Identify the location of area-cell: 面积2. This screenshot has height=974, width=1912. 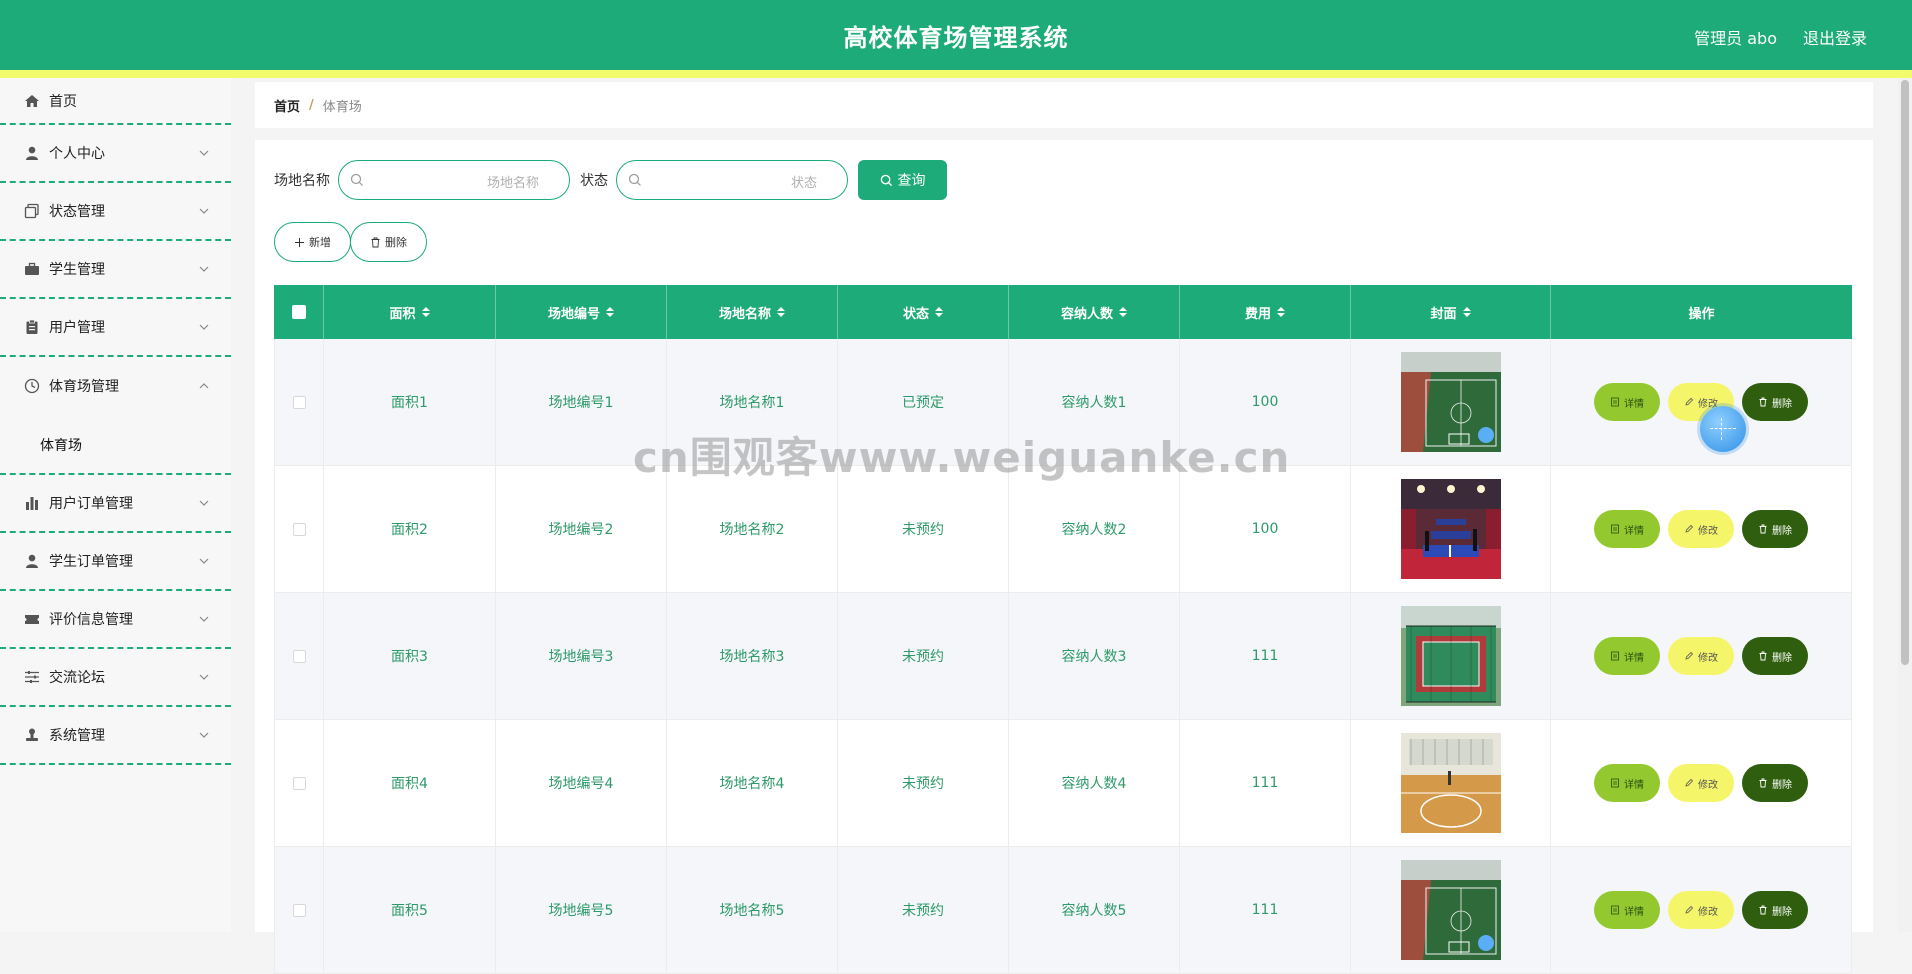
(410, 529).